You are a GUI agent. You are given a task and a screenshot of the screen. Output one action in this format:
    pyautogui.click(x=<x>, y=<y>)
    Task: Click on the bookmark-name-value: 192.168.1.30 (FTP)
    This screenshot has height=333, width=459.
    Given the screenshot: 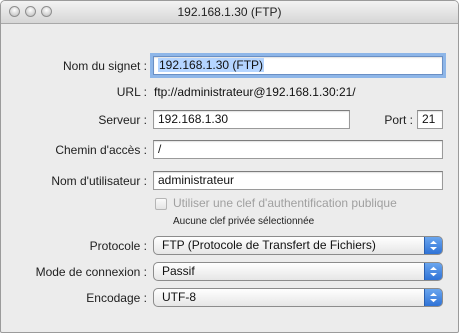 What is the action you would take?
    pyautogui.click(x=211, y=65)
    